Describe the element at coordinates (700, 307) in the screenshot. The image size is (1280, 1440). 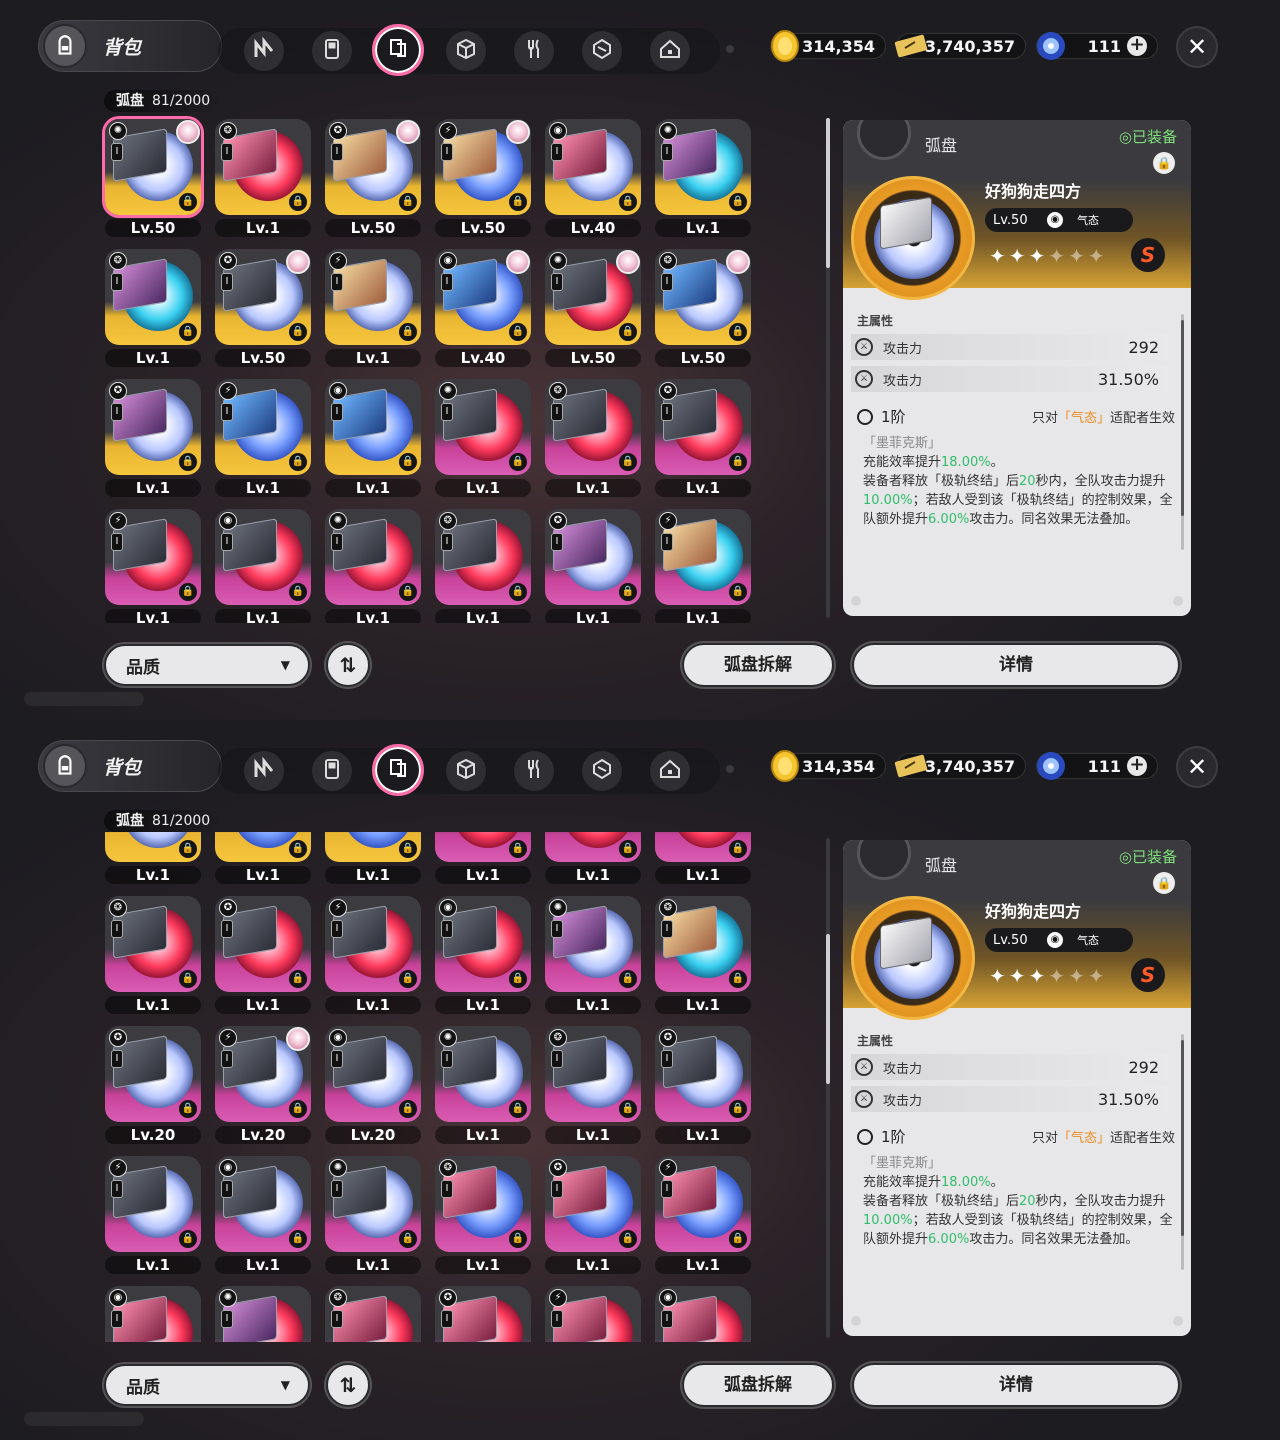
I see `disc-item: ❂ I 🔒 Lv.50` at that location.